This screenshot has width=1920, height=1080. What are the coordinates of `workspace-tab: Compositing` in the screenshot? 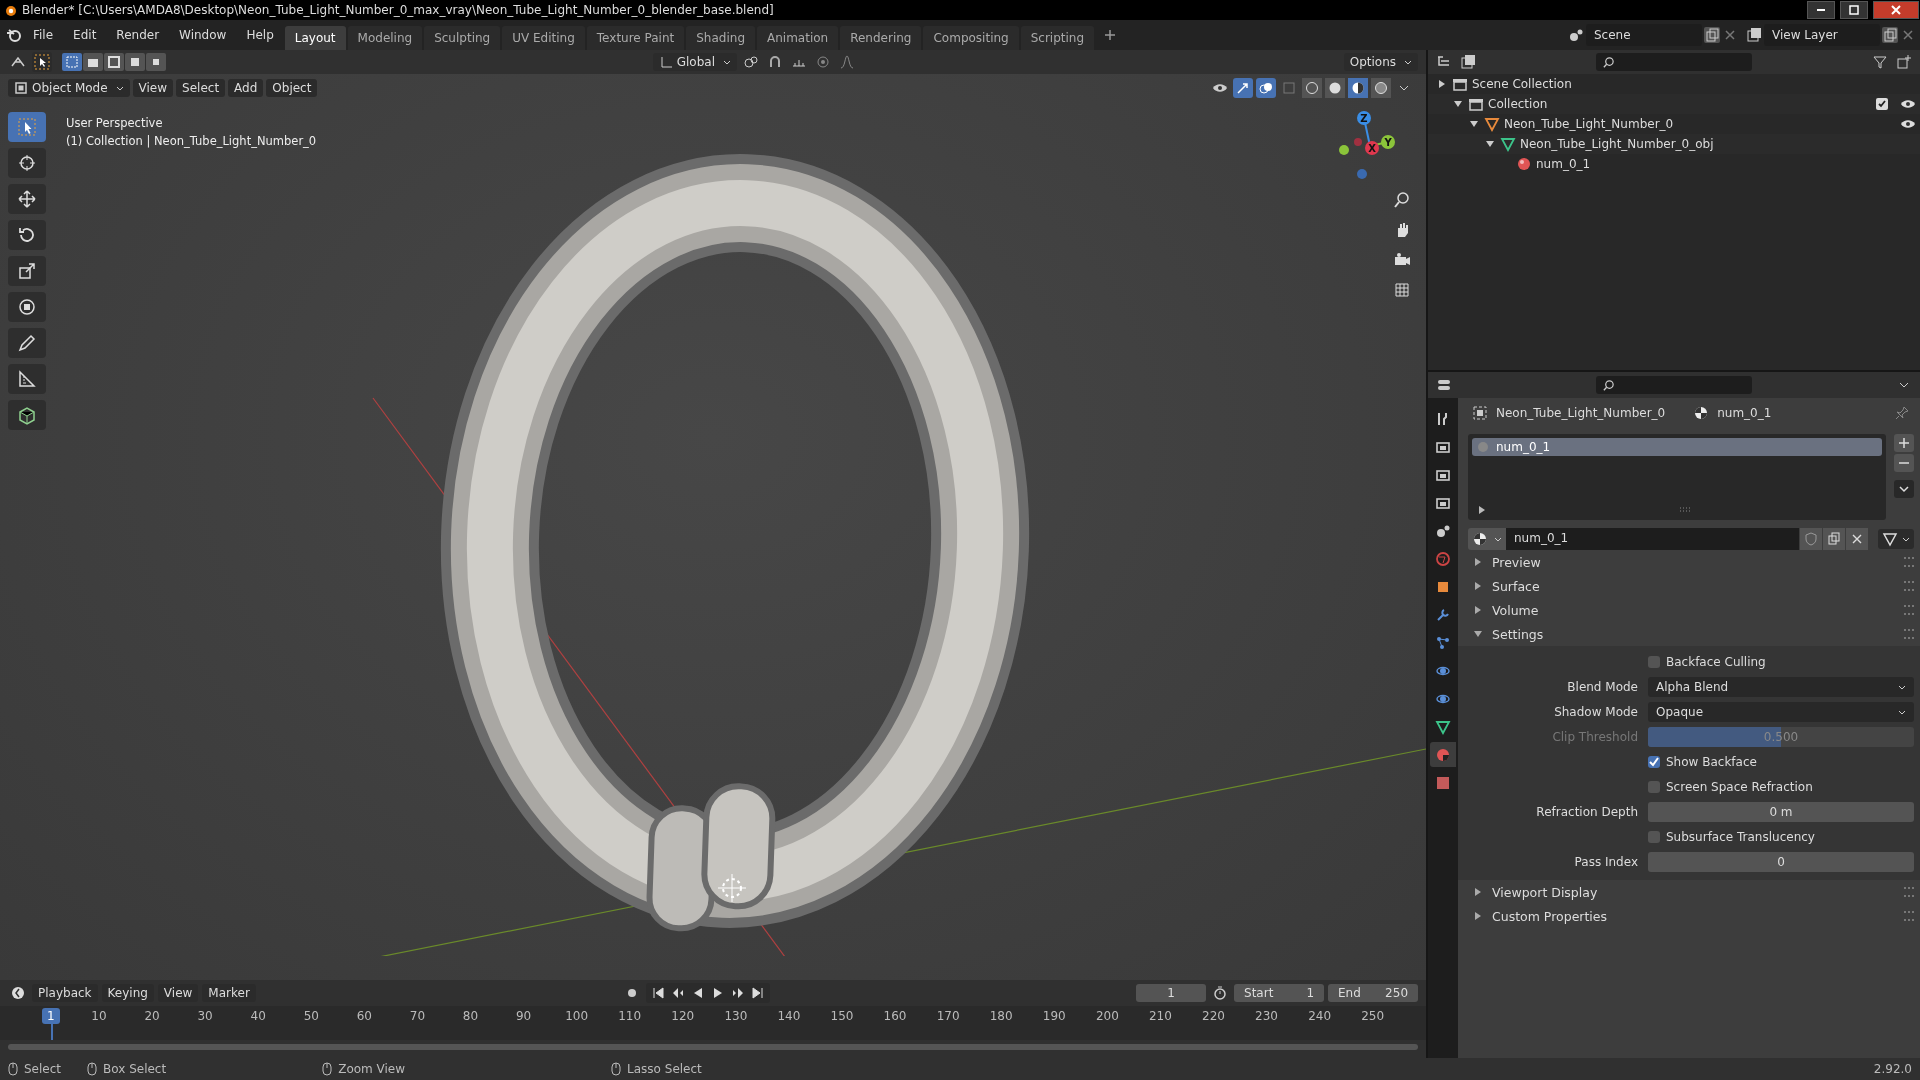 It's located at (971, 38).